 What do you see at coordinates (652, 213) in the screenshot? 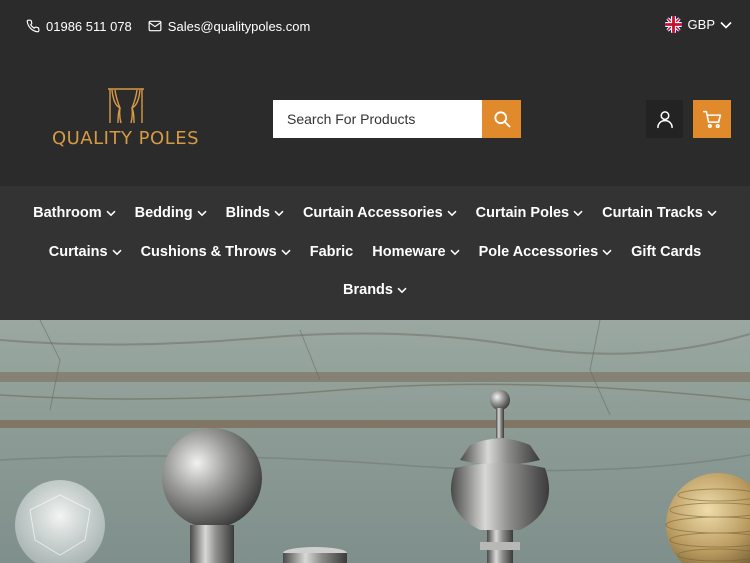
I see `nav-item-label: Curtain Tracks` at bounding box center [652, 213].